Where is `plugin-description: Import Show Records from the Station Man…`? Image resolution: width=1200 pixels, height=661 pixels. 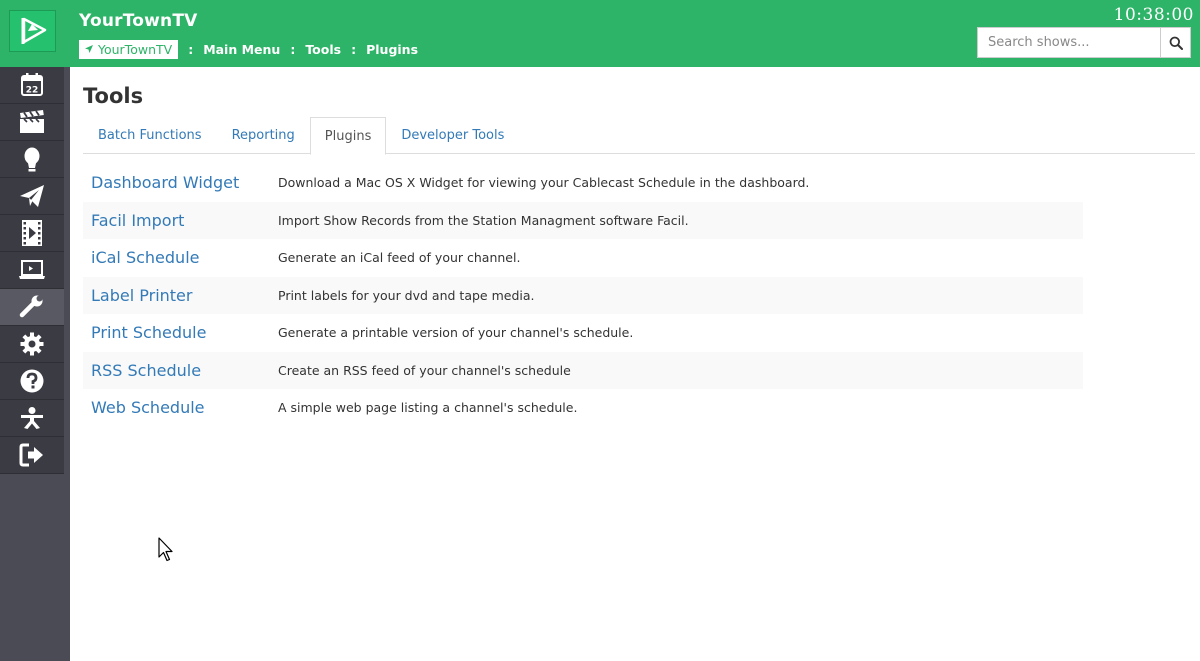 plugin-description: Import Show Records from the Station Man… is located at coordinates (483, 220).